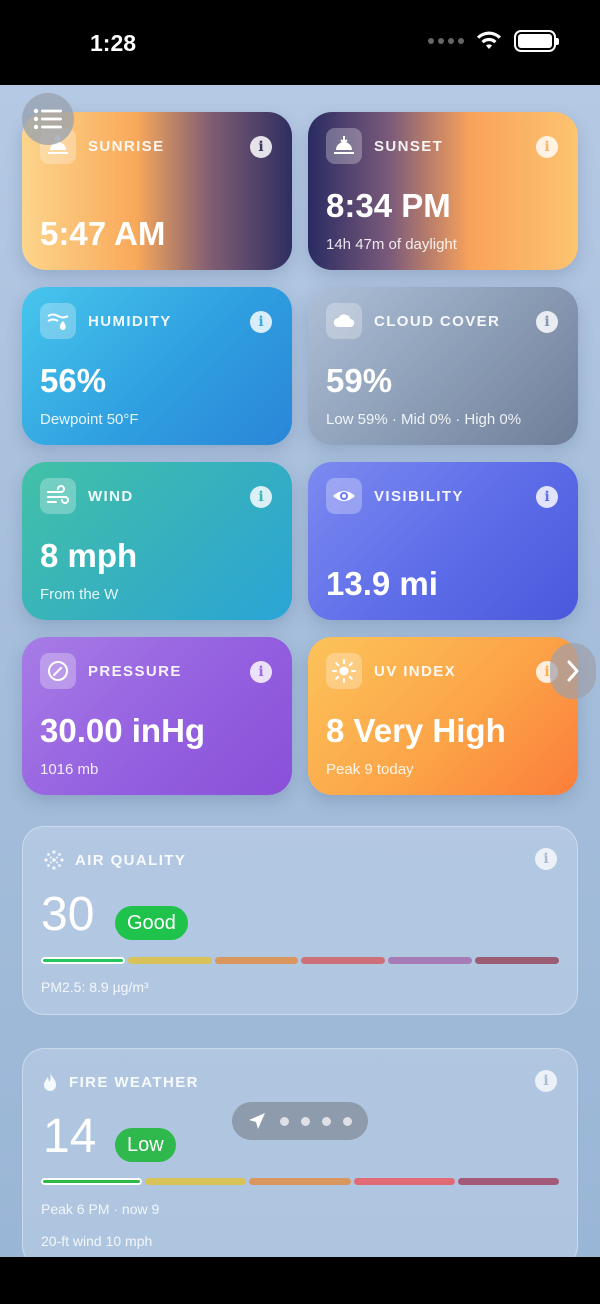 The height and width of the screenshot is (1304, 600). I want to click on gauge-icon, so click(58, 671).